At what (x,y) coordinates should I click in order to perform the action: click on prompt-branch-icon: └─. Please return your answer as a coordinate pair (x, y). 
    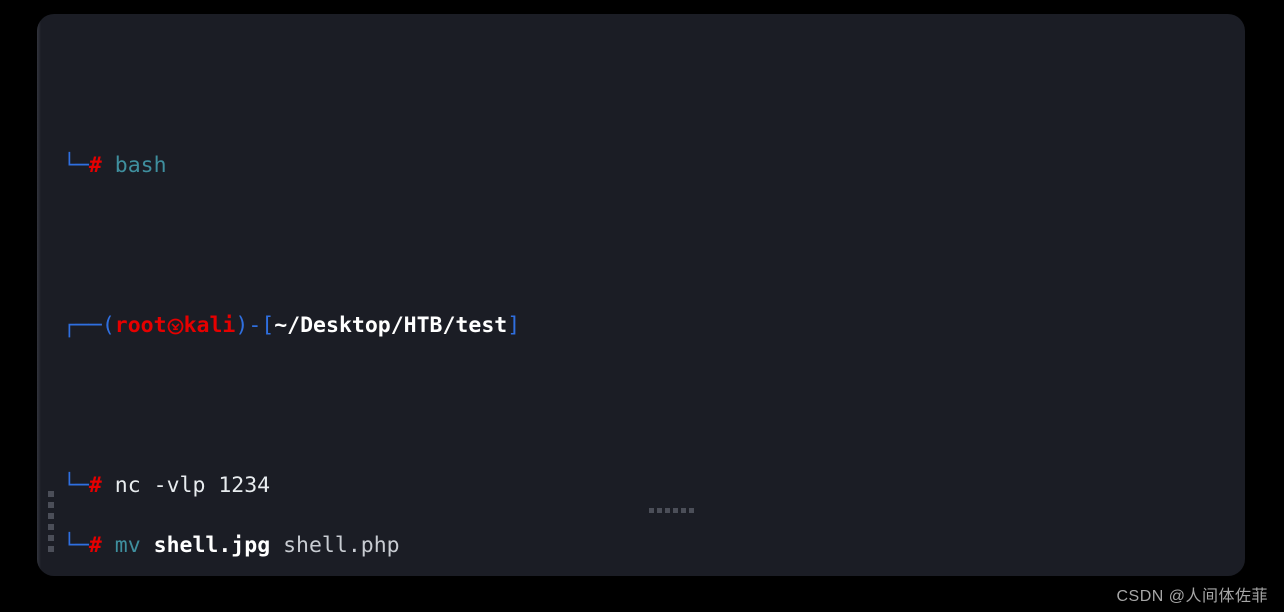
    Looking at the image, I should click on (76, 165).